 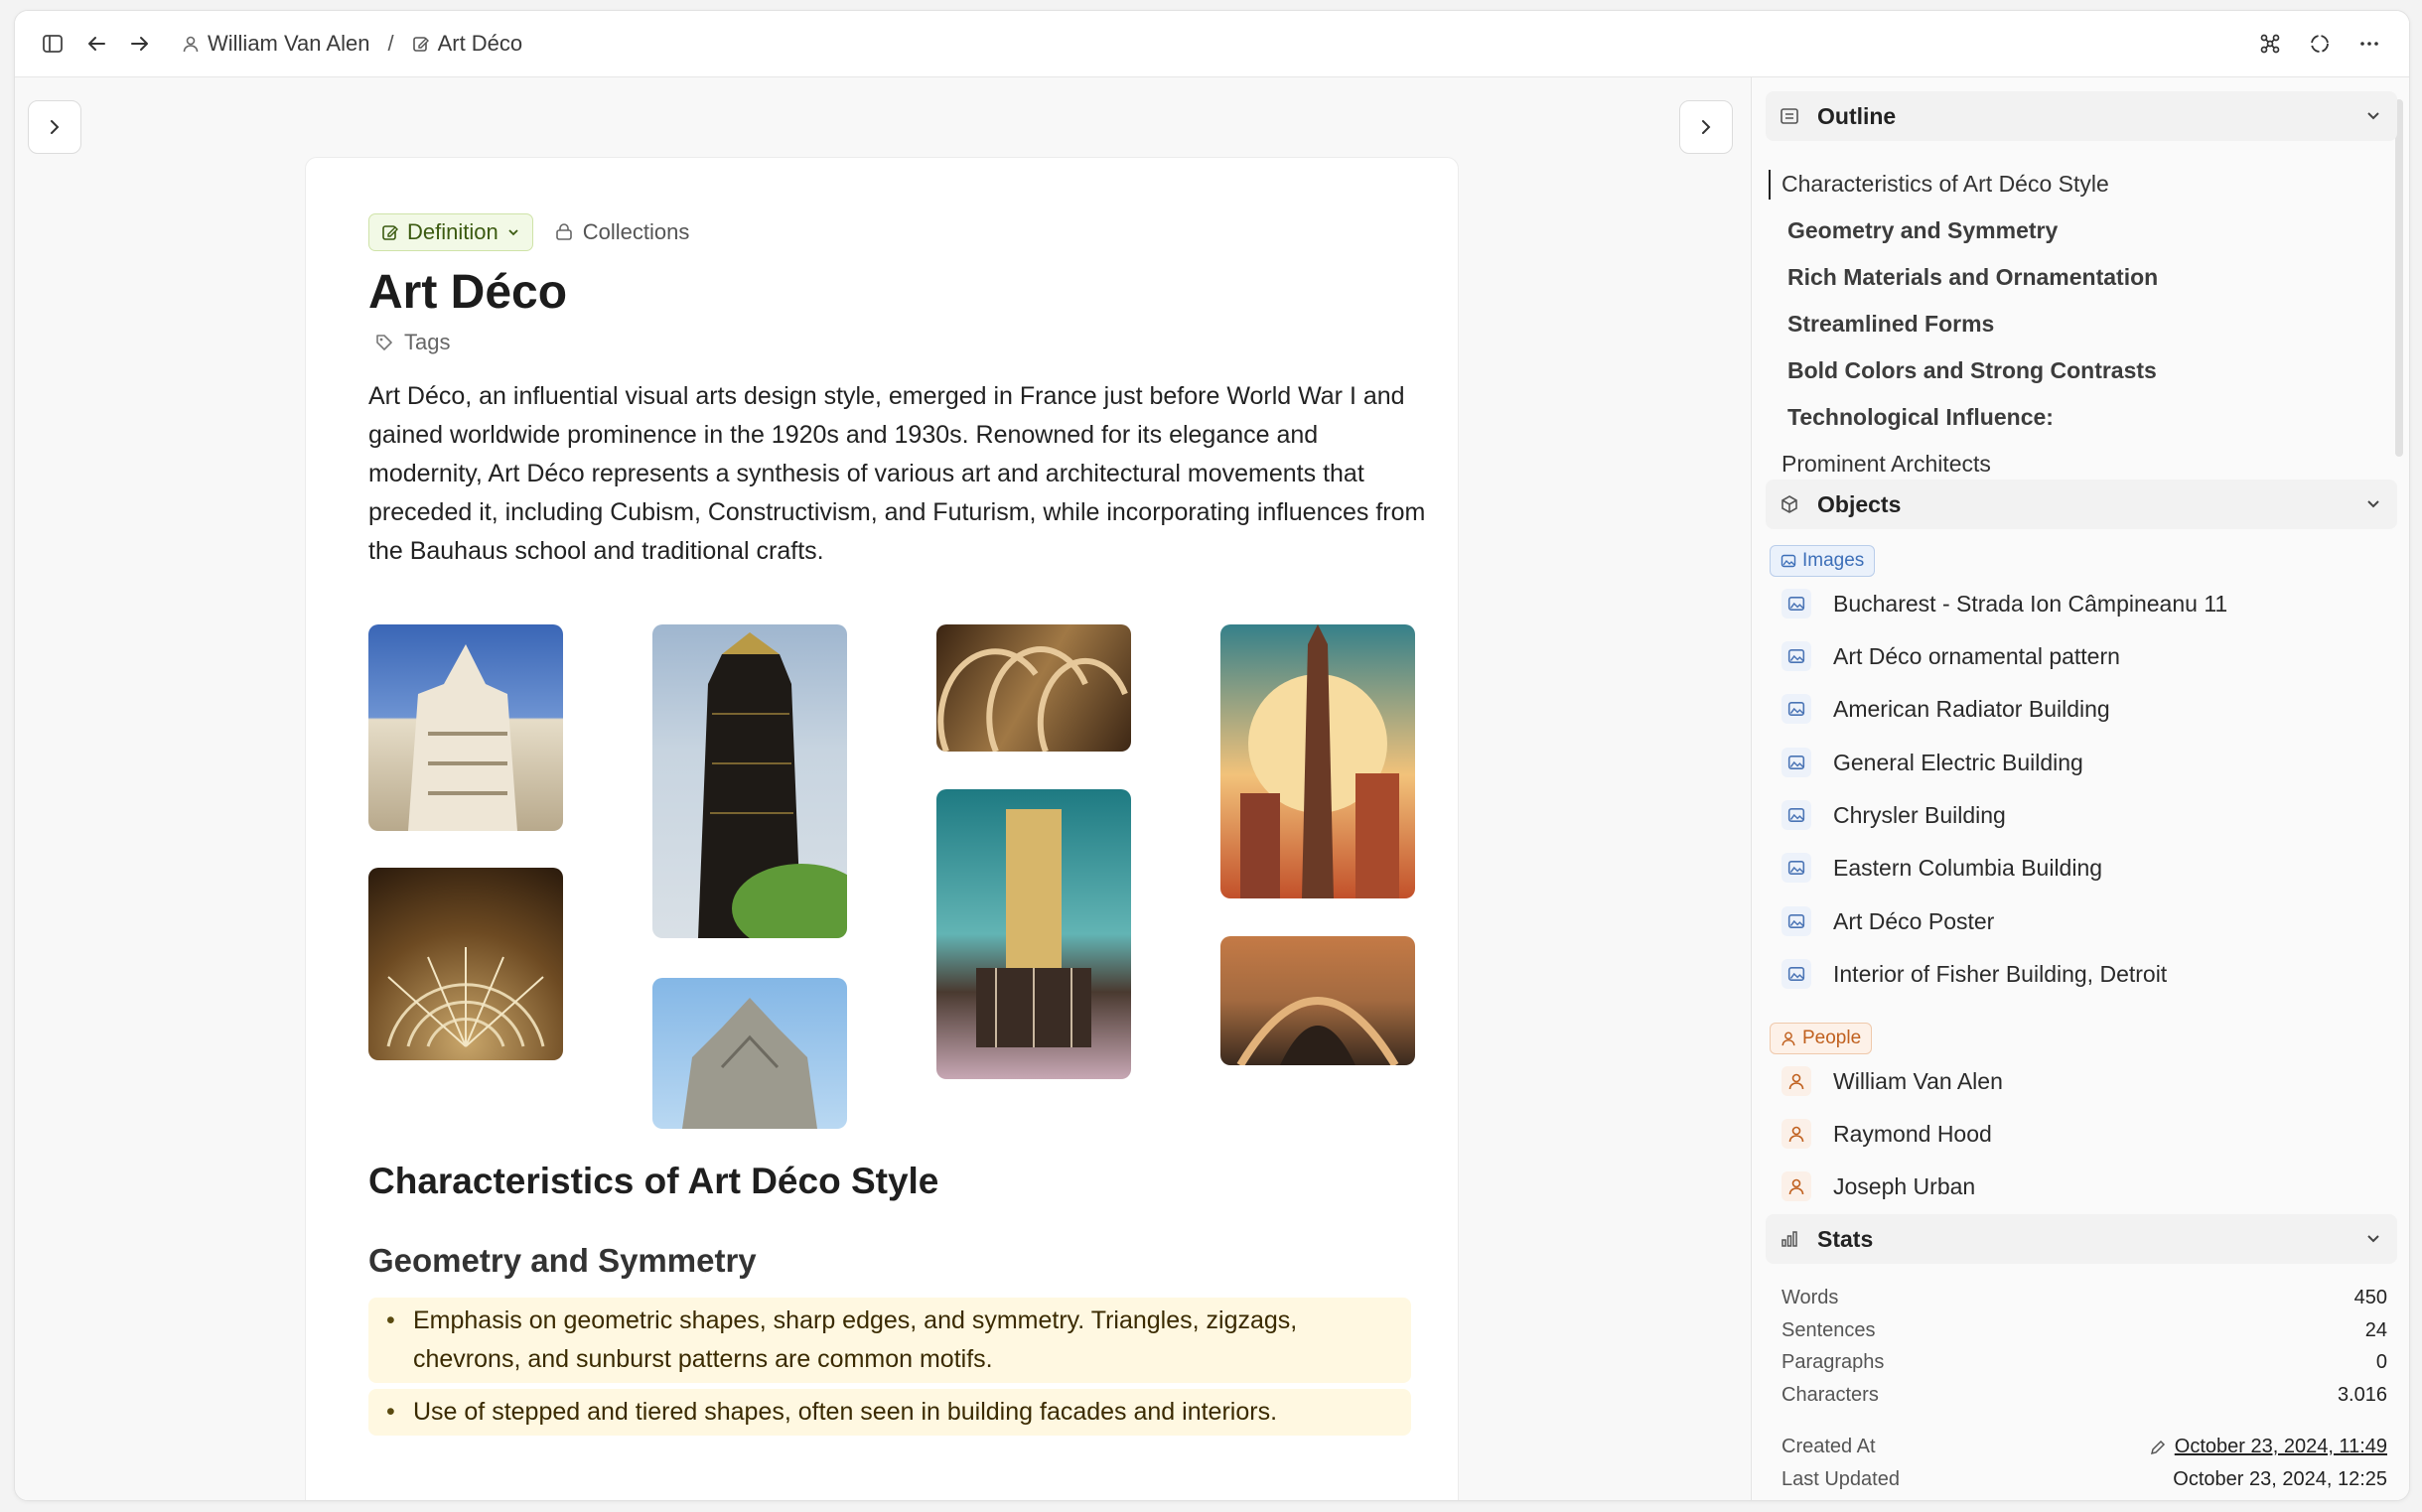 What do you see at coordinates (1033, 688) in the screenshot?
I see `gallery-image-chrysler` at bounding box center [1033, 688].